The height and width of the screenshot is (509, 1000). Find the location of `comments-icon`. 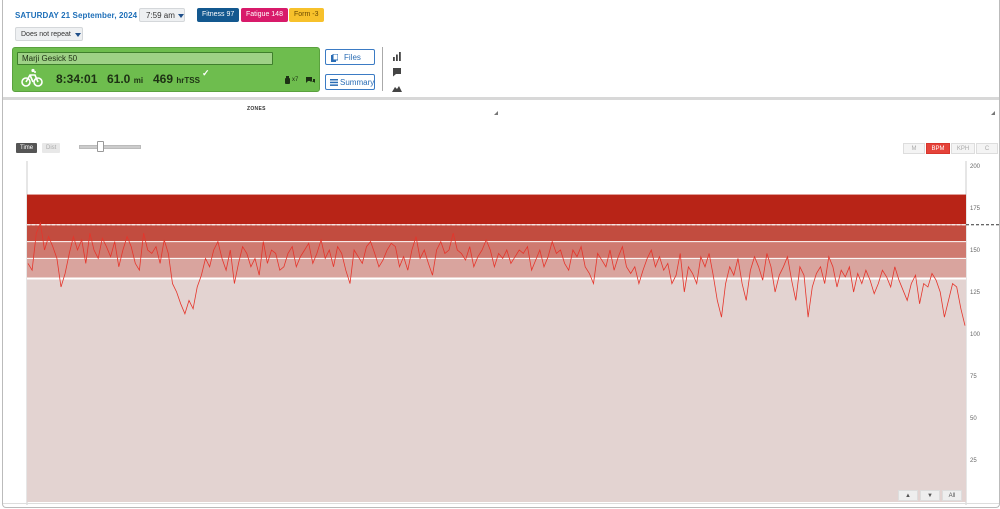

comments-icon is located at coordinates (310, 80).